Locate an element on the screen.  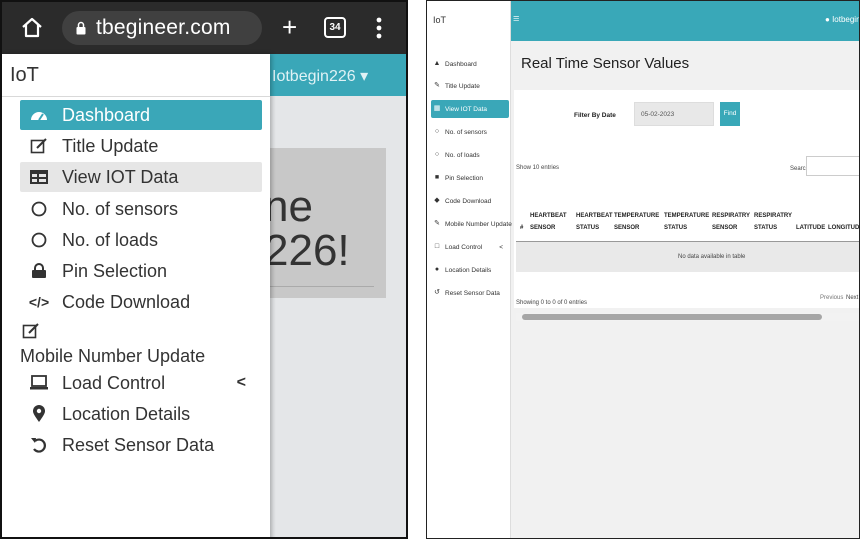
column-header: HEARTBEAT STATUS is located at coordinates (594, 222).